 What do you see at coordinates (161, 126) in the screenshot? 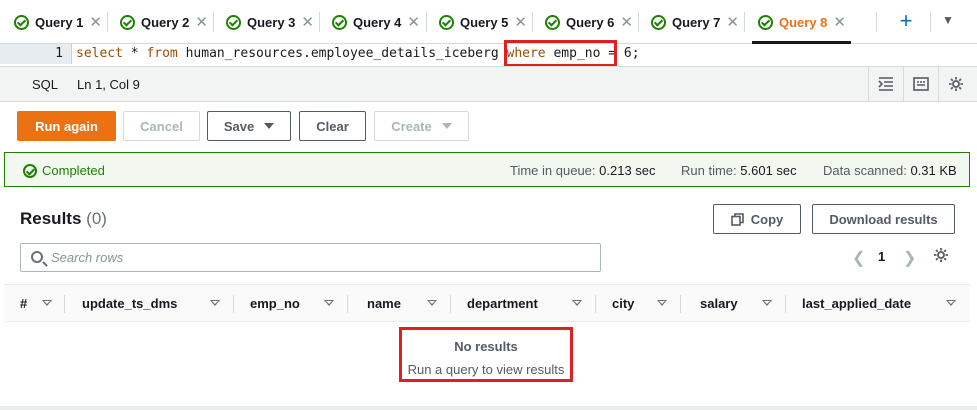
I see `cancel-button: Cancel` at bounding box center [161, 126].